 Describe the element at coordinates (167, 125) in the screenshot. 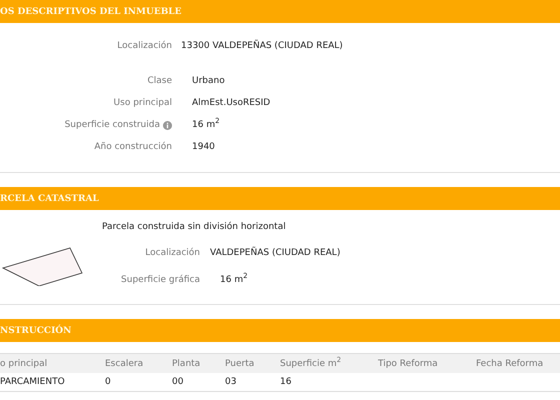

I see `info-icon` at that location.